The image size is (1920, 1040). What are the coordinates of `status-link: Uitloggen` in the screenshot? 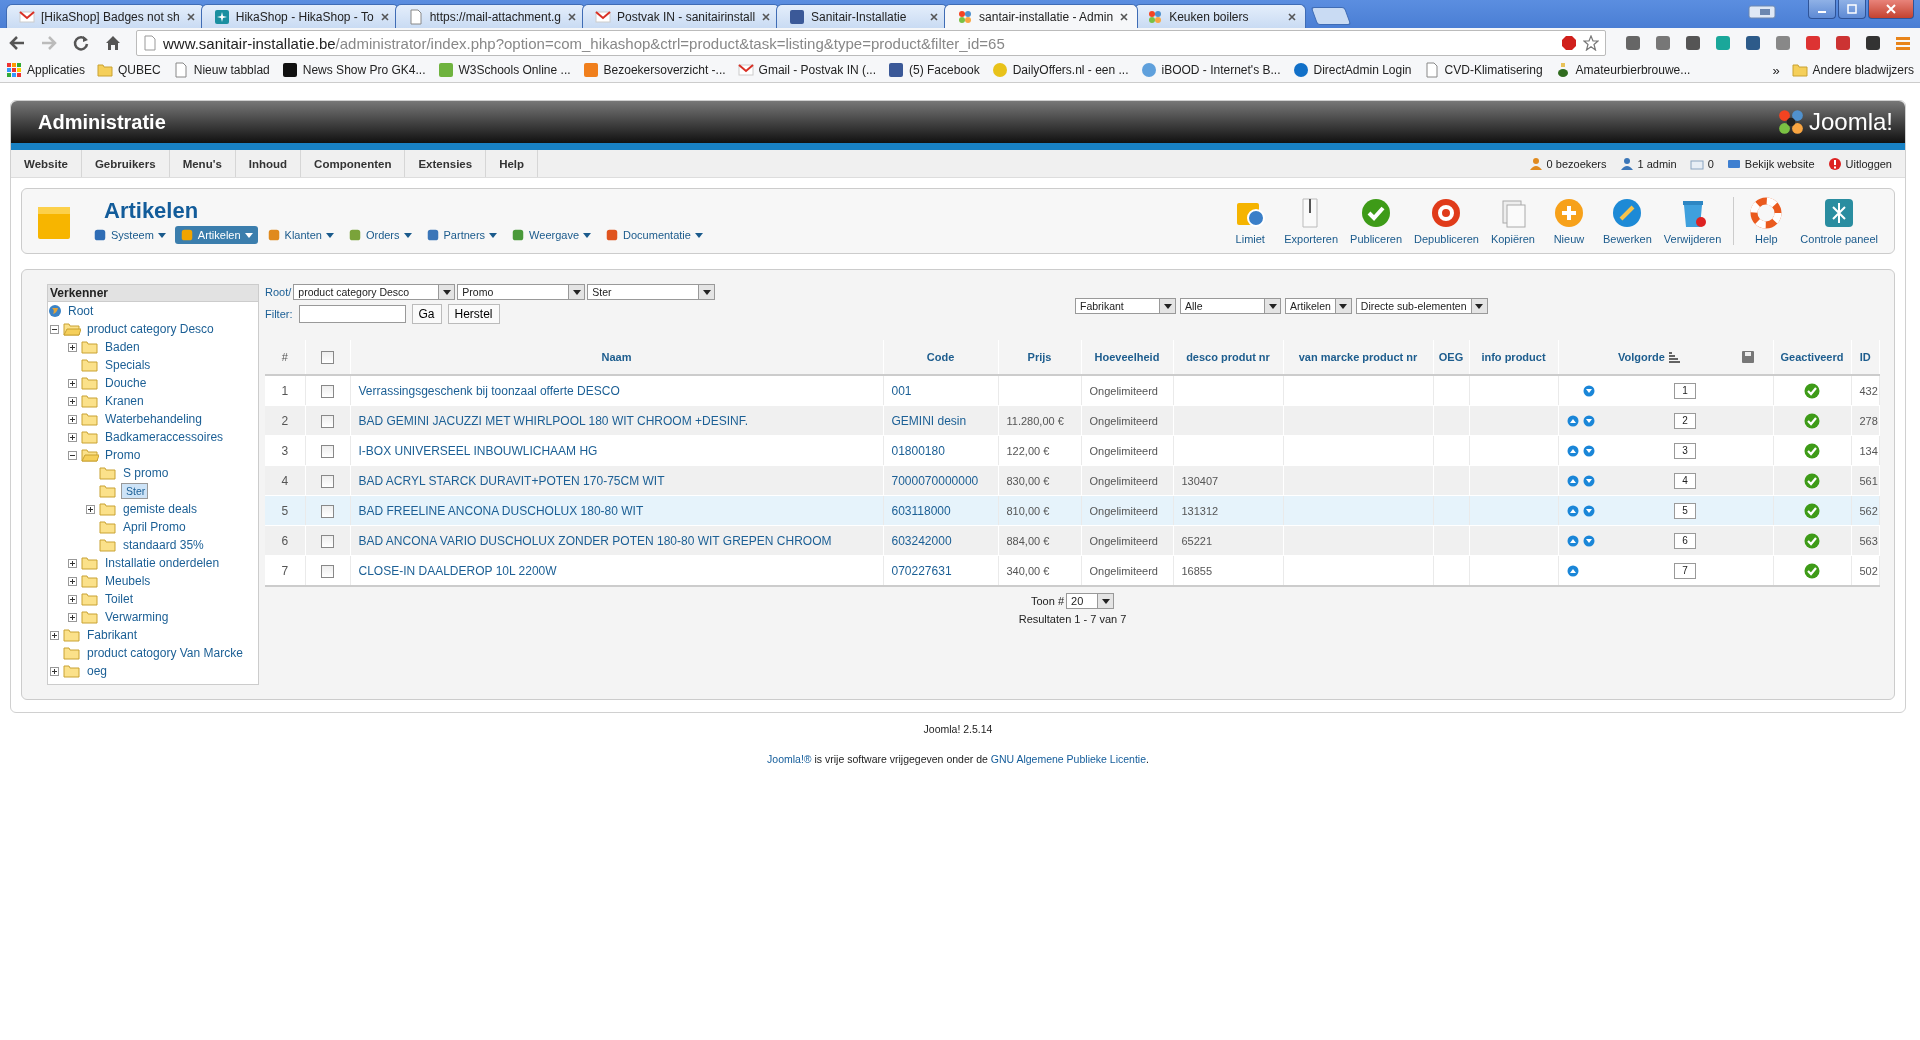 It's located at (1866, 163).